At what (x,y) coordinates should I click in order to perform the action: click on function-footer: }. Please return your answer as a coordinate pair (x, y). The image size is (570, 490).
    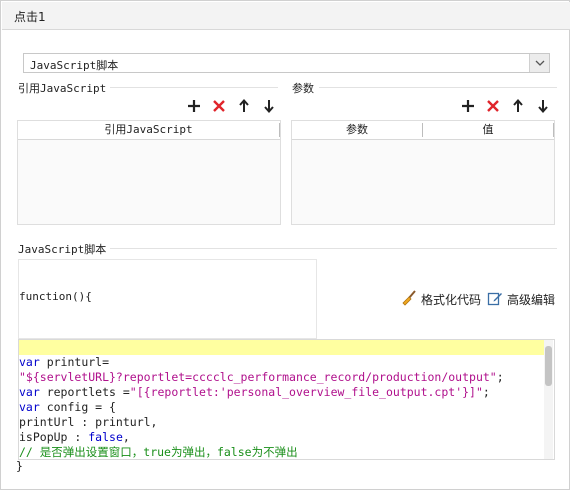
    Looking at the image, I should click on (19, 466).